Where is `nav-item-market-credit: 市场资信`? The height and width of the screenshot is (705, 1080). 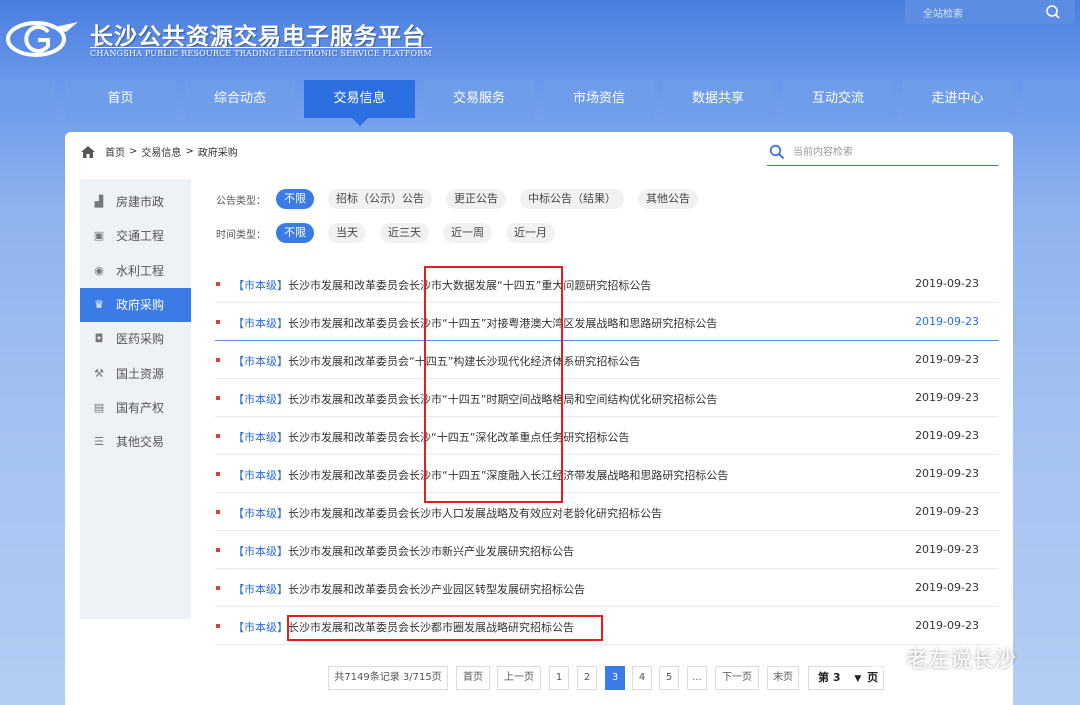 nav-item-market-credit: 市场资信 is located at coordinates (599, 99).